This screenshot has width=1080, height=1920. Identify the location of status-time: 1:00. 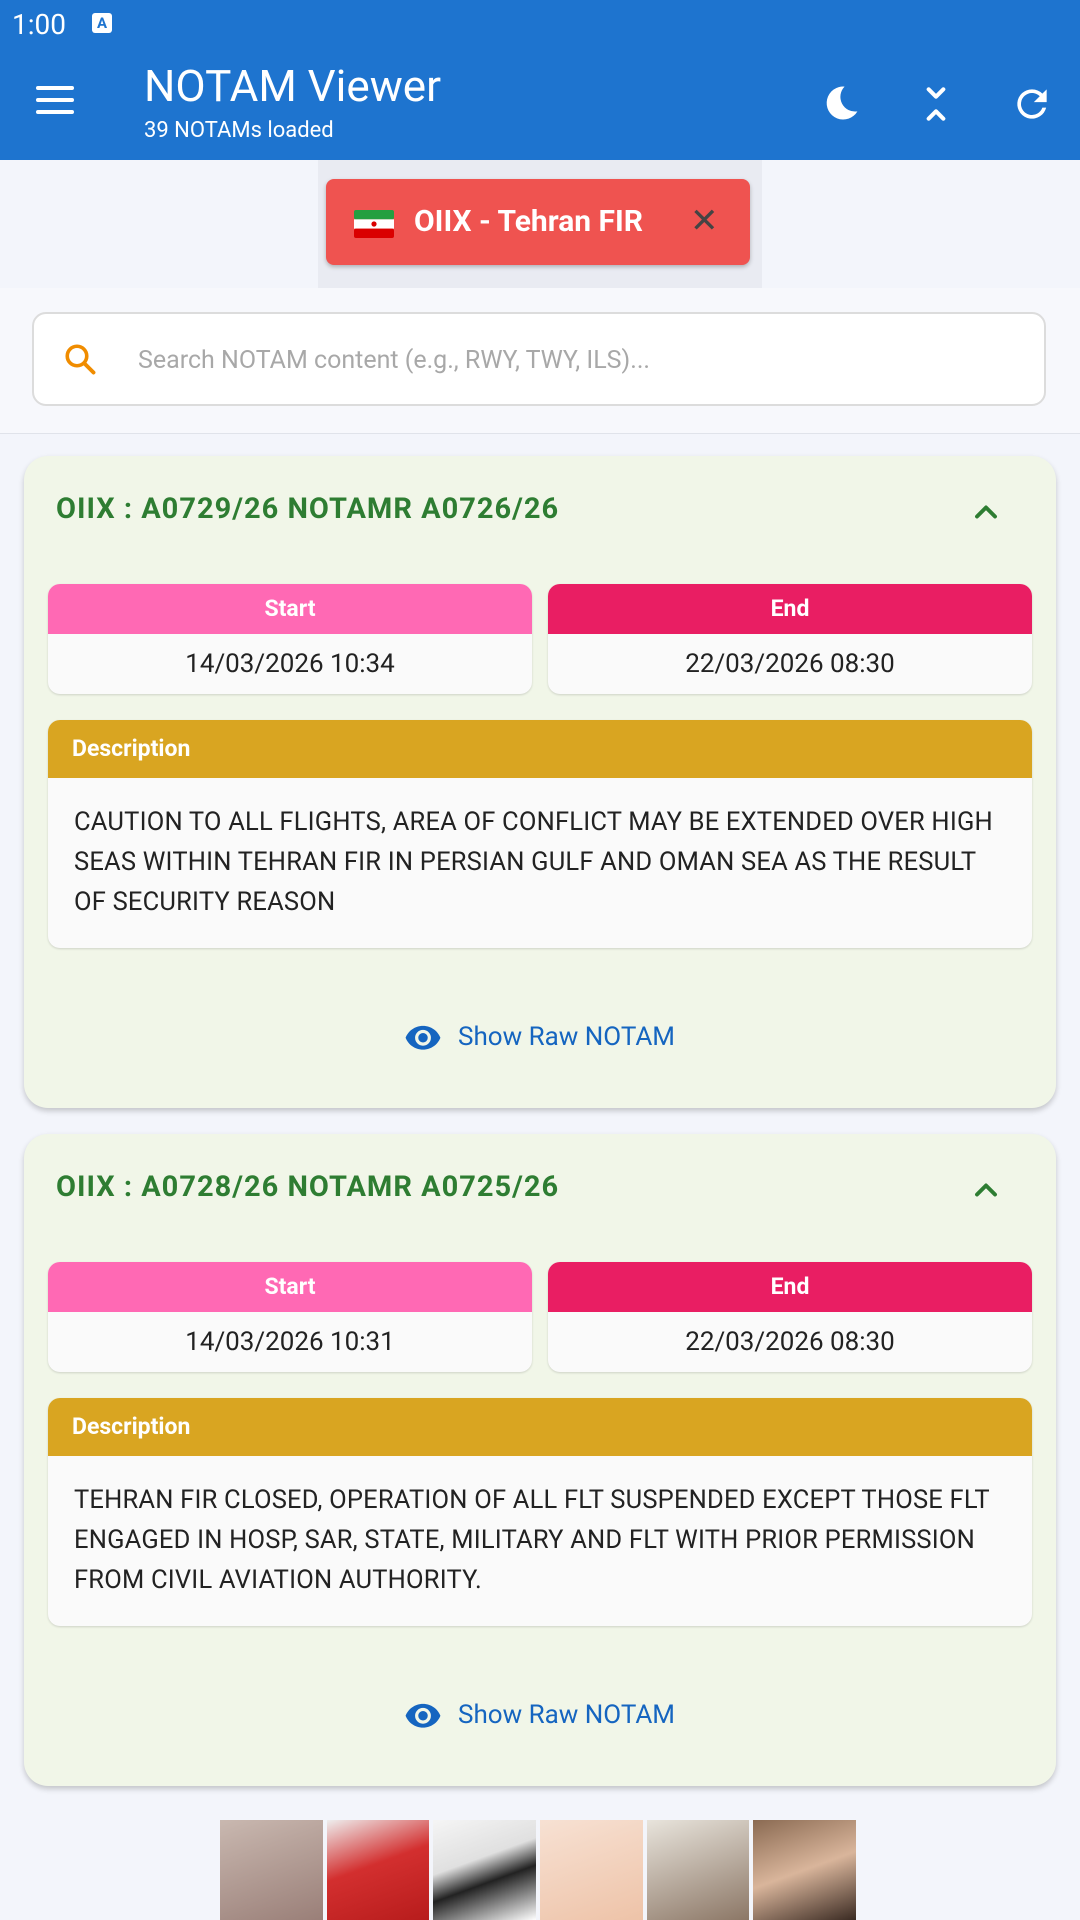
(39, 24).